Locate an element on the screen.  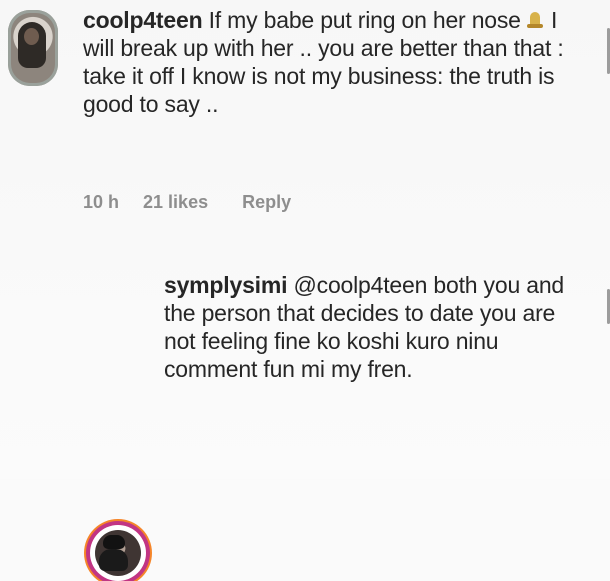
reply-button: Reply is located at coordinates (266, 202).